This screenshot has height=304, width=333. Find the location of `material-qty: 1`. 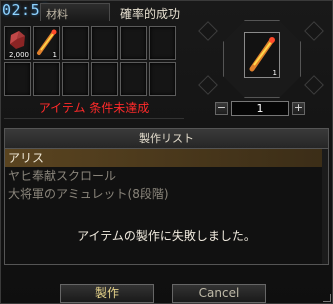

material-qty: 1 is located at coordinates (54, 55).